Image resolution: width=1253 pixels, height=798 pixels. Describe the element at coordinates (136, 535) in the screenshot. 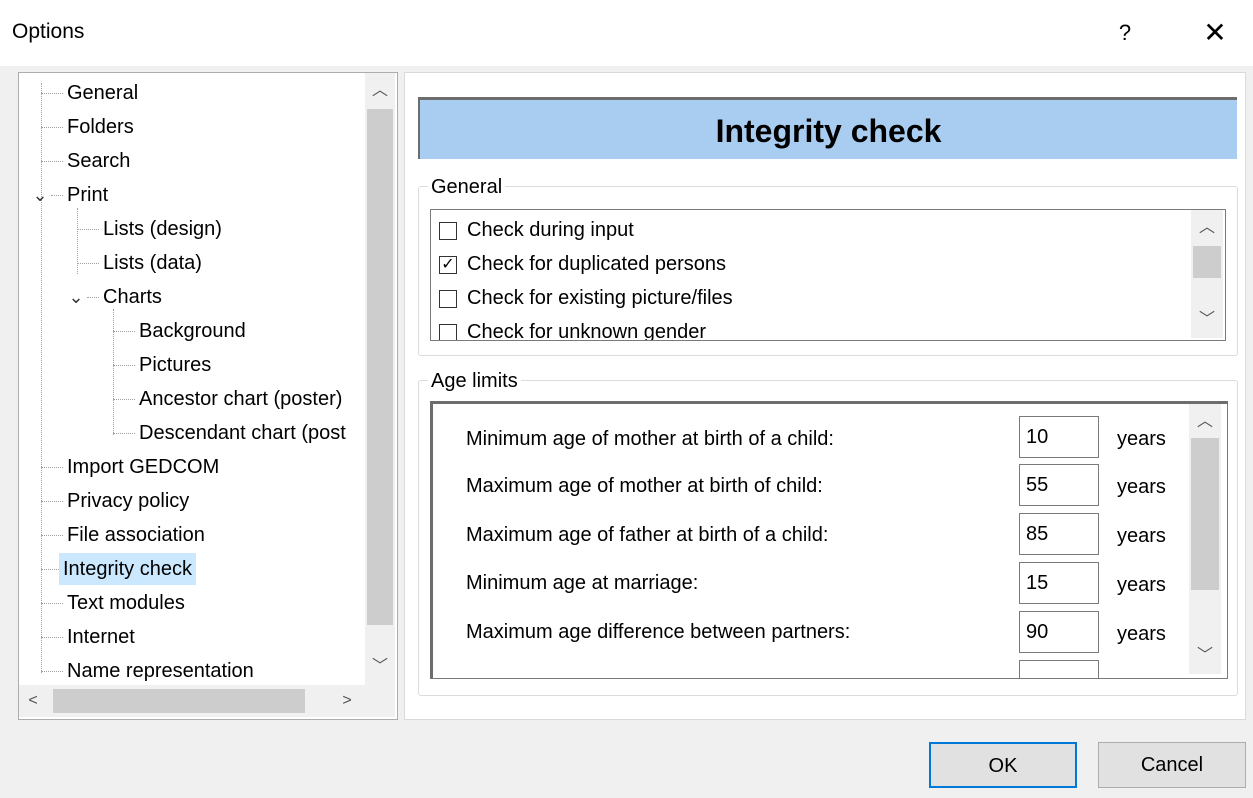

I see `tree-item-label: File association` at that location.